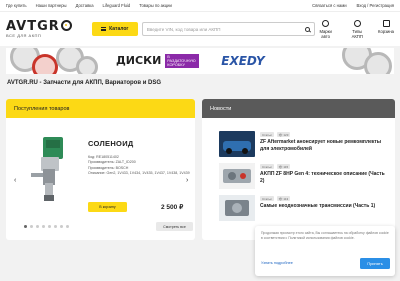  What do you see at coordinates (183, 29) in the screenshot?
I see `search-placeholder: Введите VIN, код товара или АКПП` at bounding box center [183, 29].